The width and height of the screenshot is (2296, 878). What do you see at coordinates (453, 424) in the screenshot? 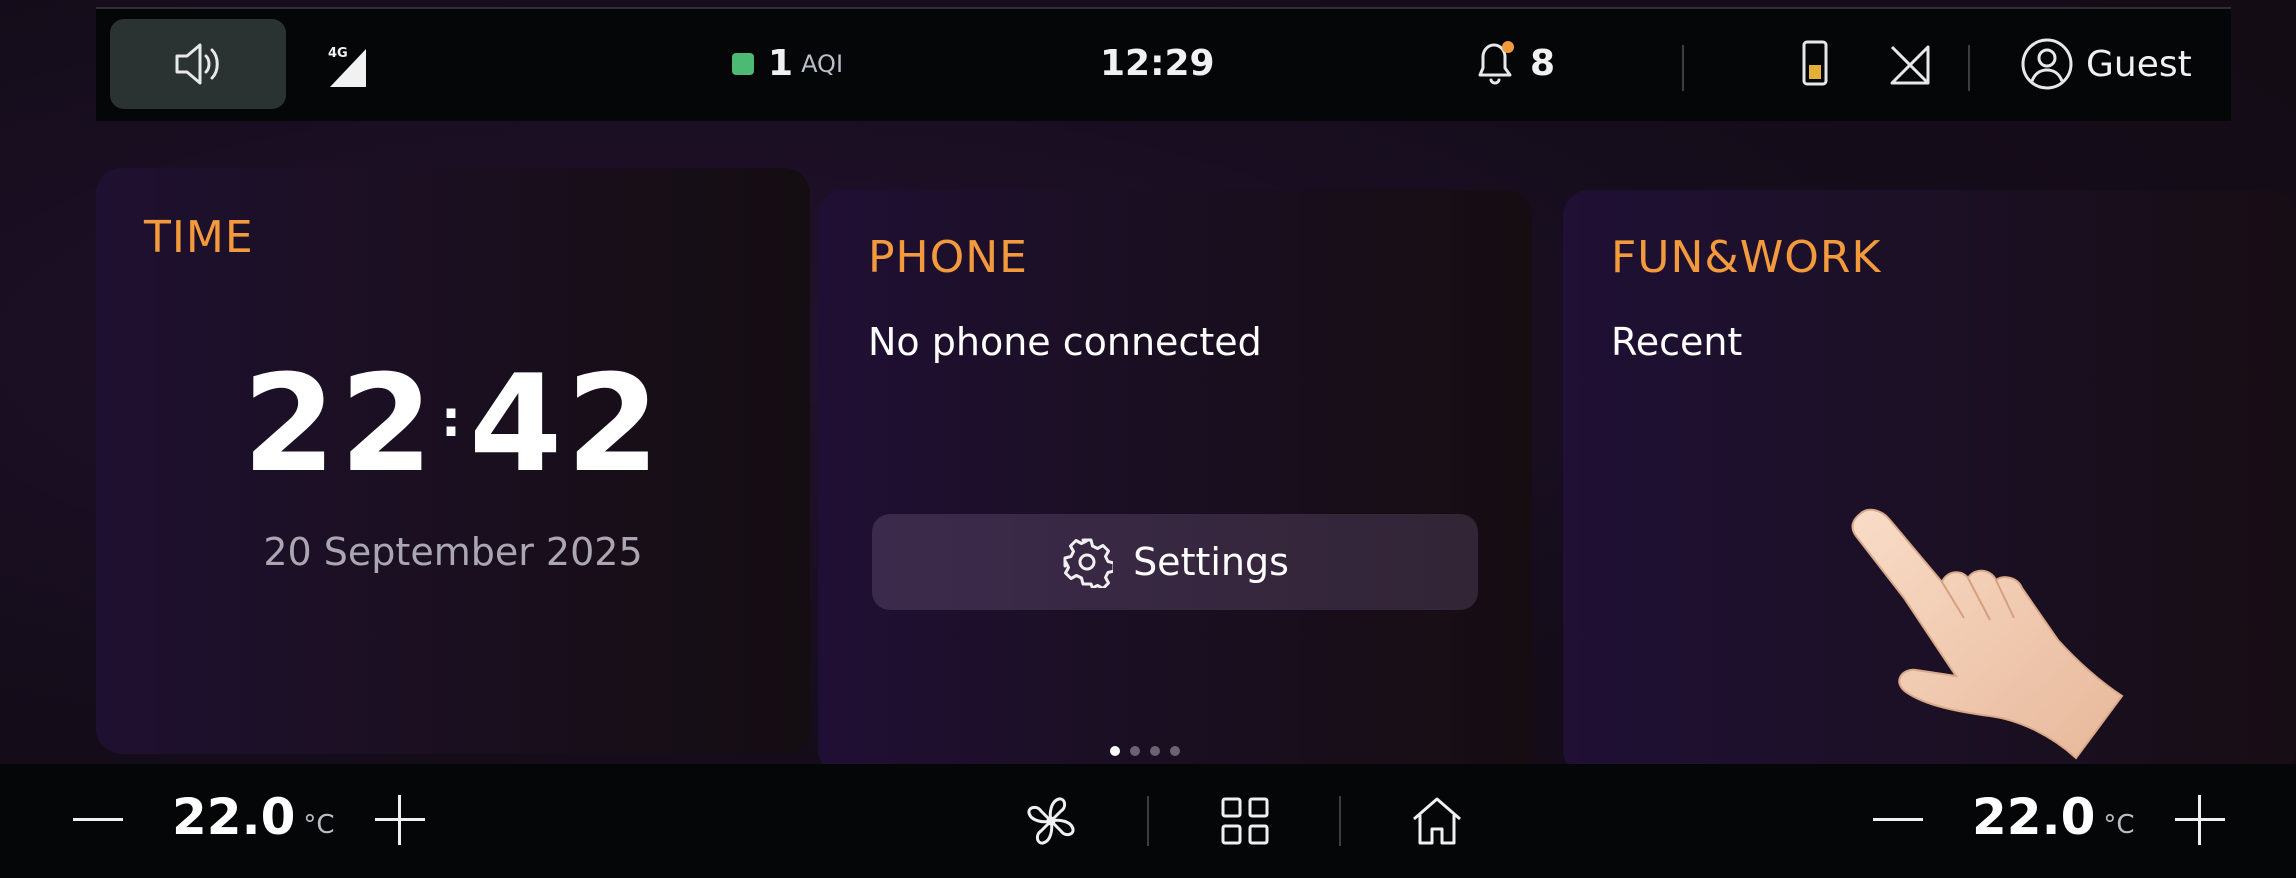
I see `big-clock: 22:42` at bounding box center [453, 424].